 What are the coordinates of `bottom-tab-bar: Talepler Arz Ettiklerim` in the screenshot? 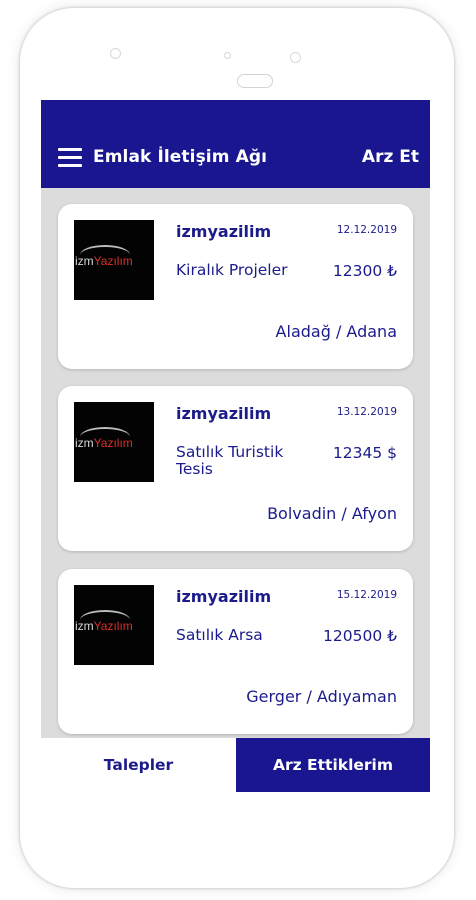 It's located at (235, 765).